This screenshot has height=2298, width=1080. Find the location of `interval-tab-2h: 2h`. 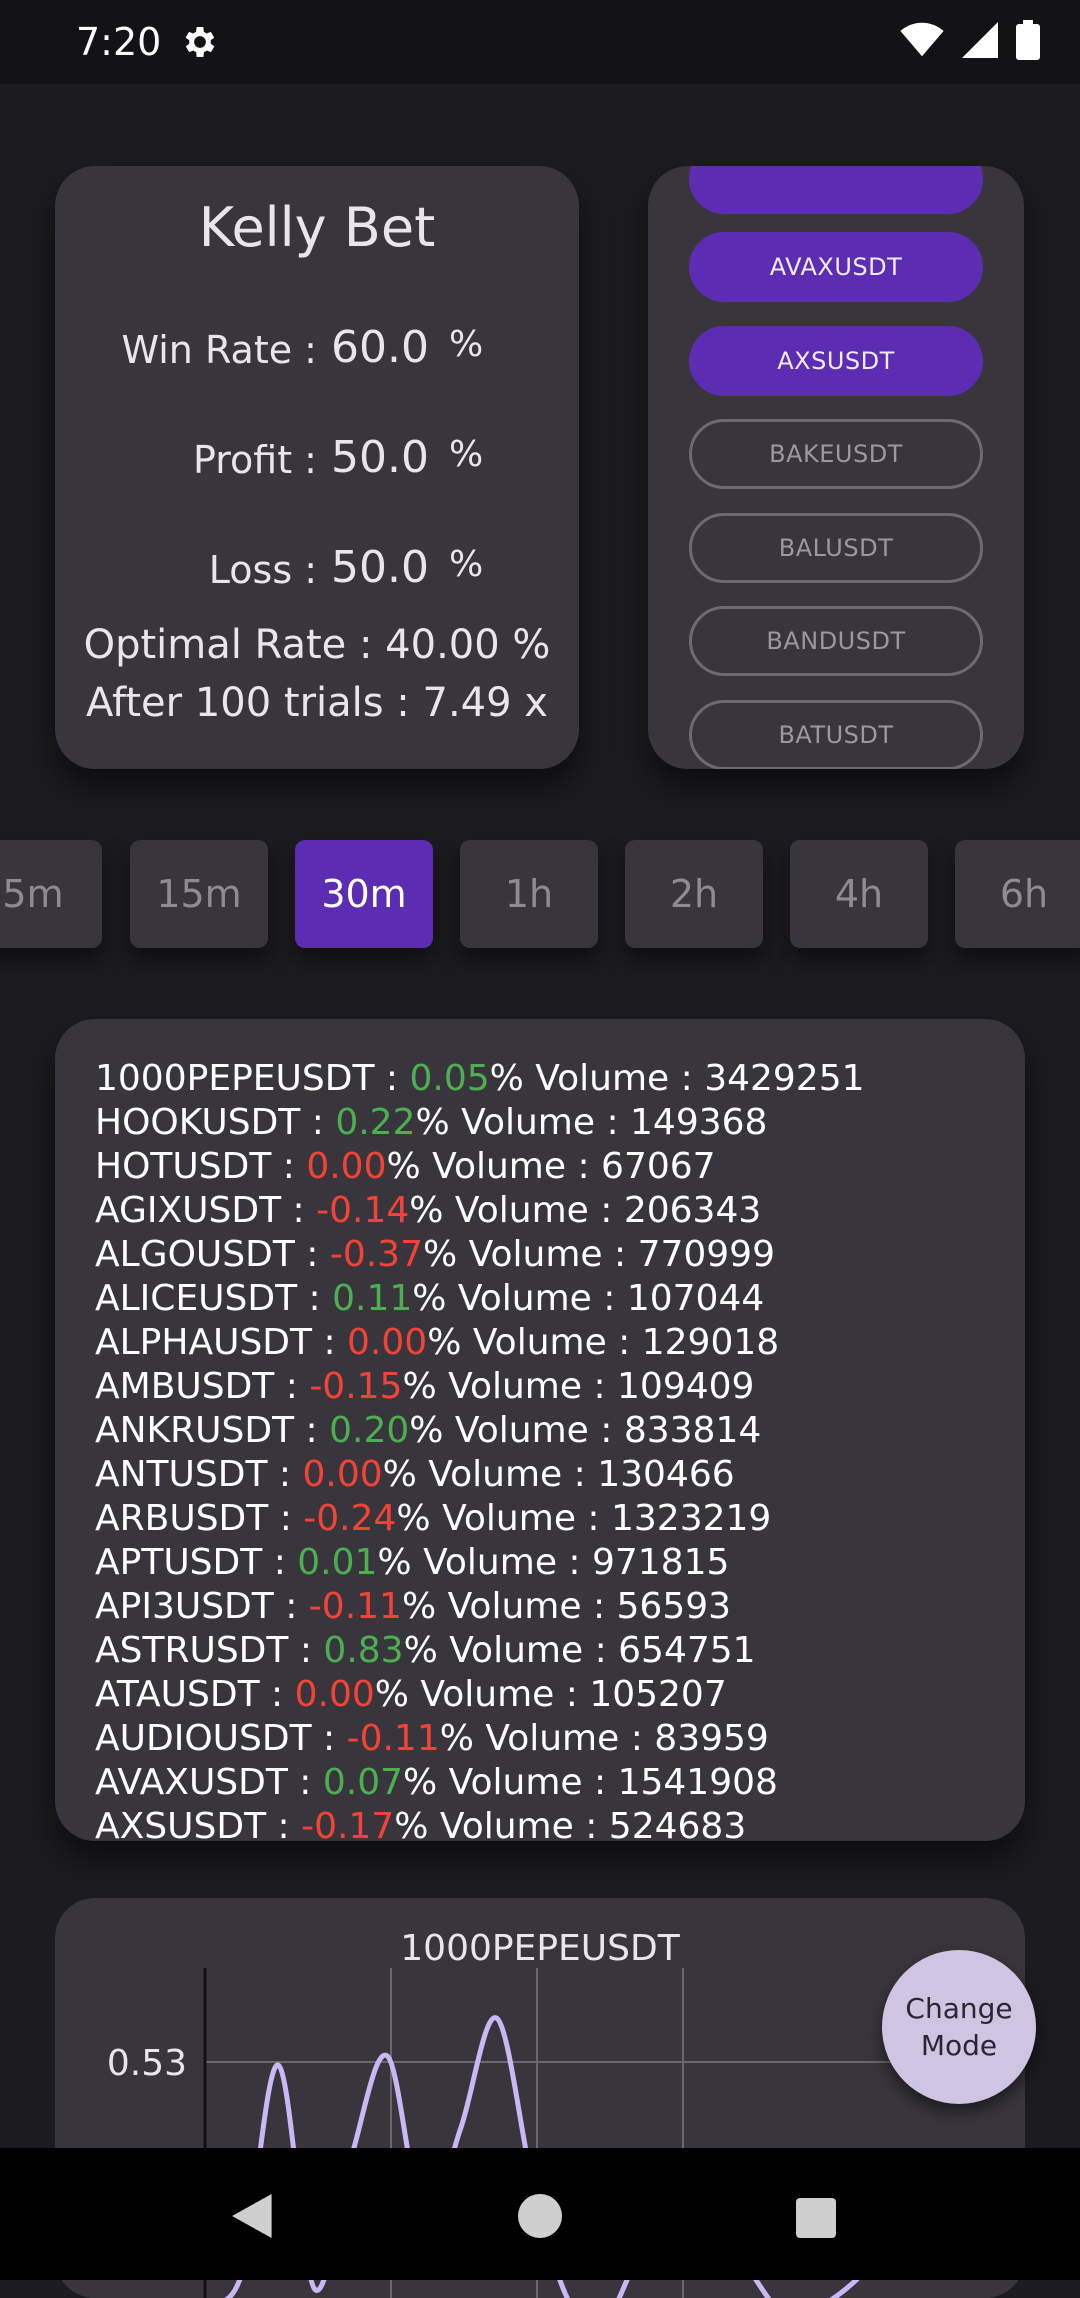

interval-tab-2h: 2h is located at coordinates (694, 894).